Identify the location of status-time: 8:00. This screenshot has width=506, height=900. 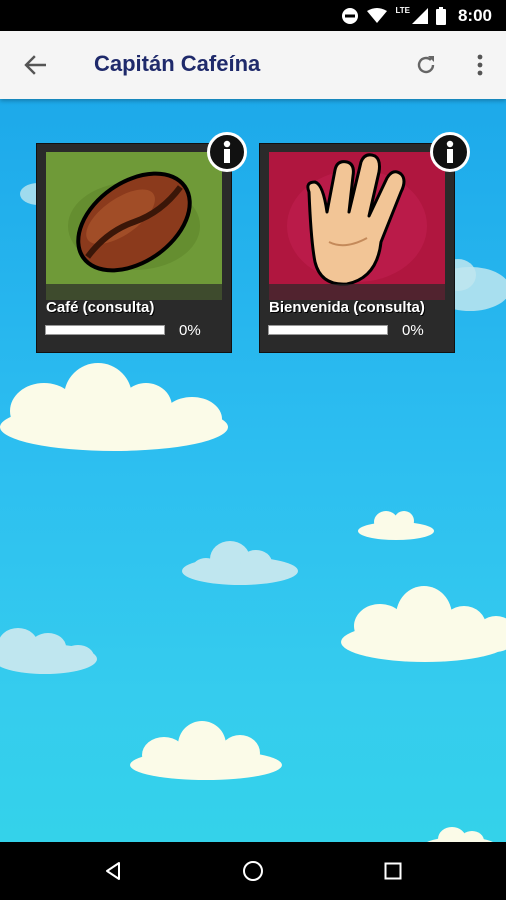
(474, 15).